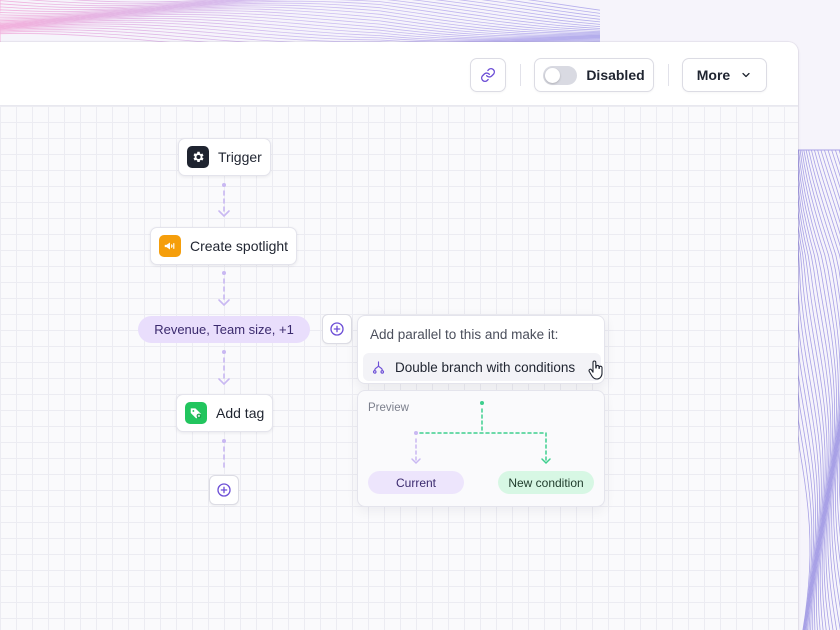  Describe the element at coordinates (198, 157) in the screenshot. I see `gear-icon` at that location.